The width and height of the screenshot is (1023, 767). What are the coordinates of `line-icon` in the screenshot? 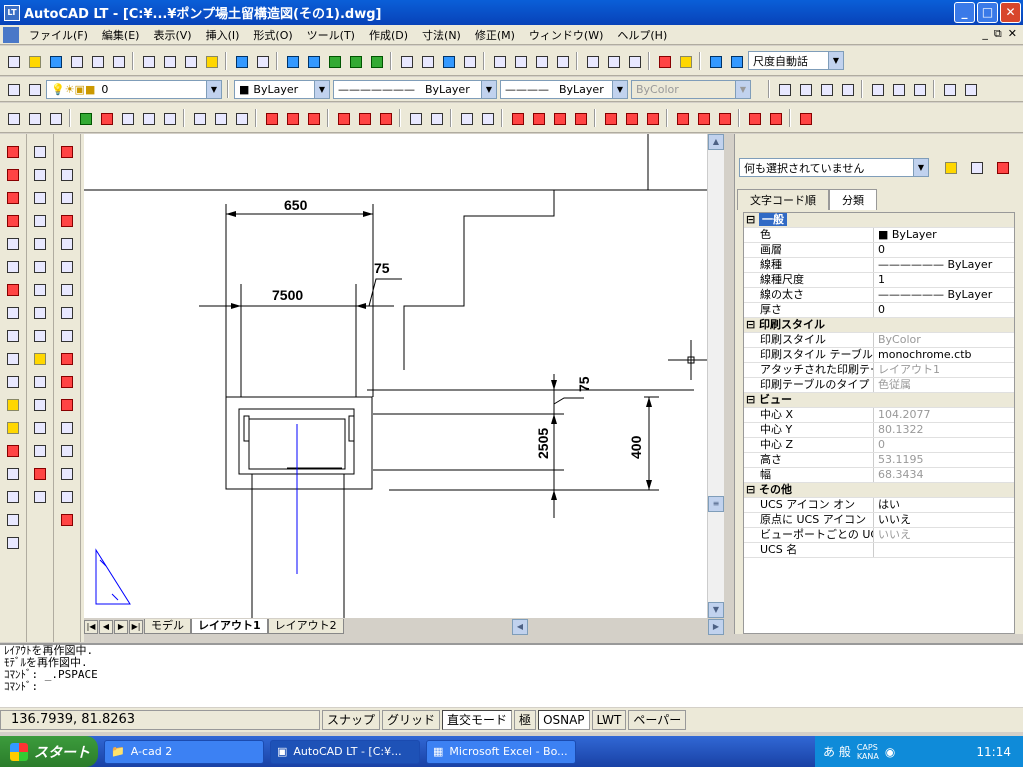 It's located at (13, 151).